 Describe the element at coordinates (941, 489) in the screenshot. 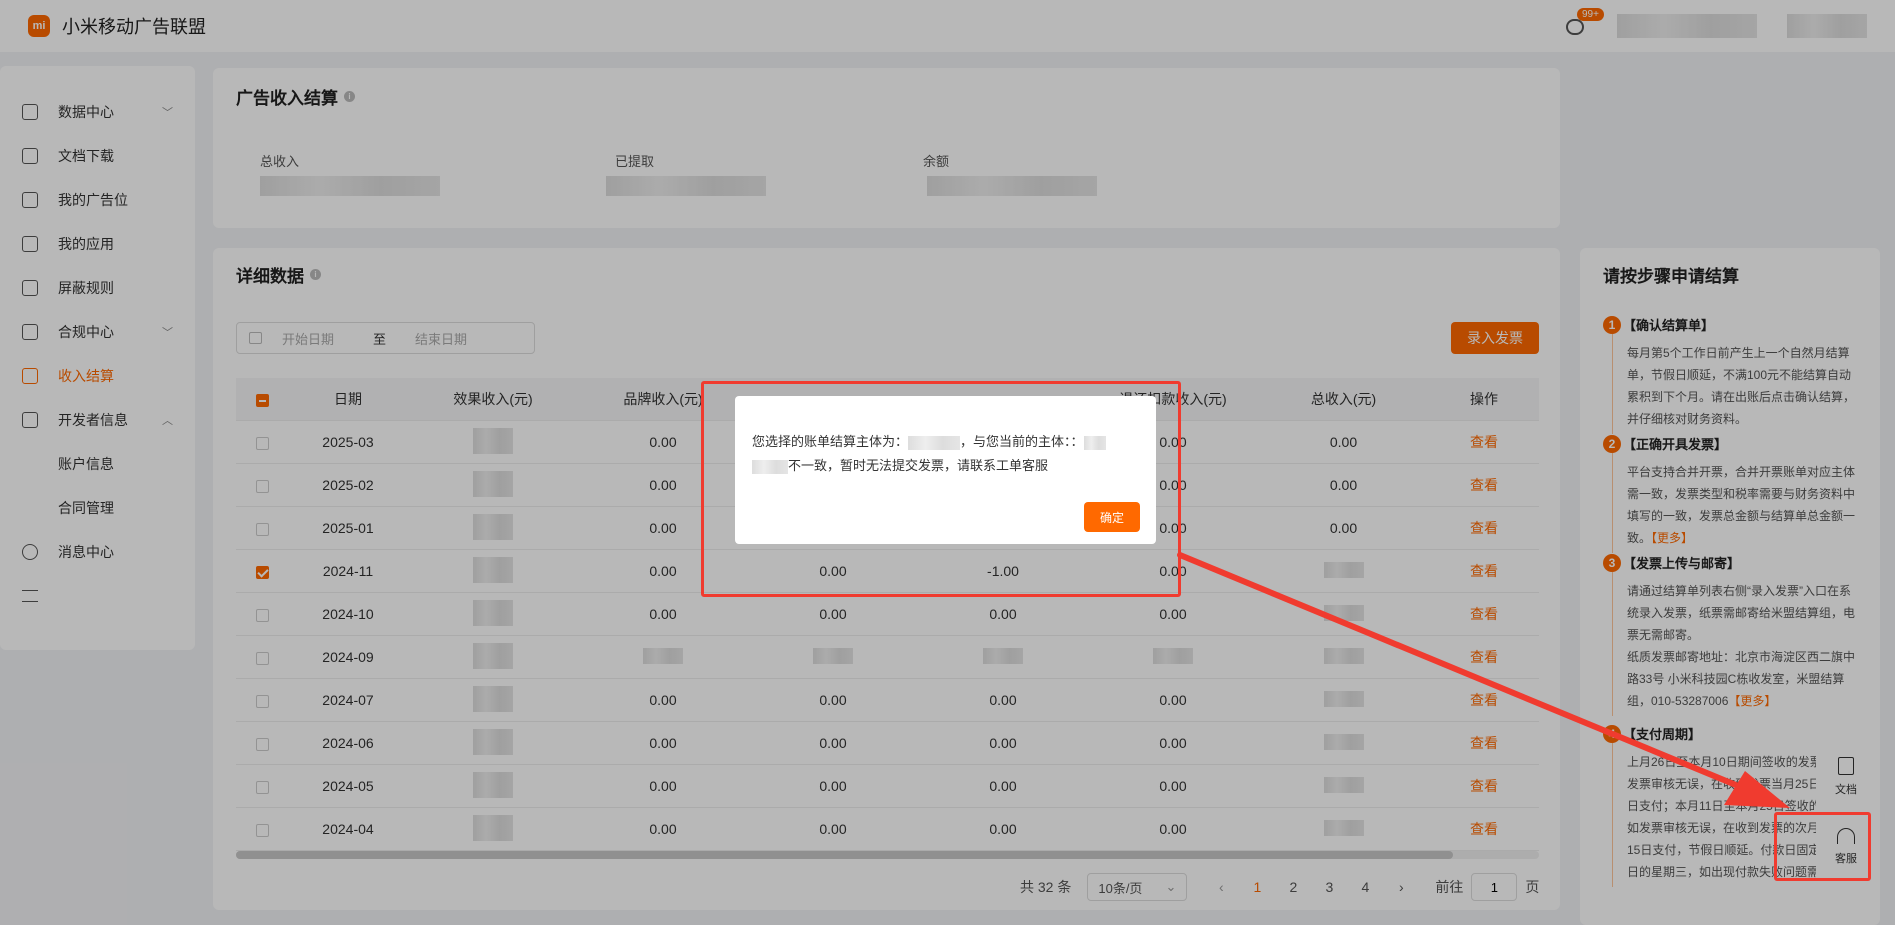

I see `annotation-box-dialog` at that location.